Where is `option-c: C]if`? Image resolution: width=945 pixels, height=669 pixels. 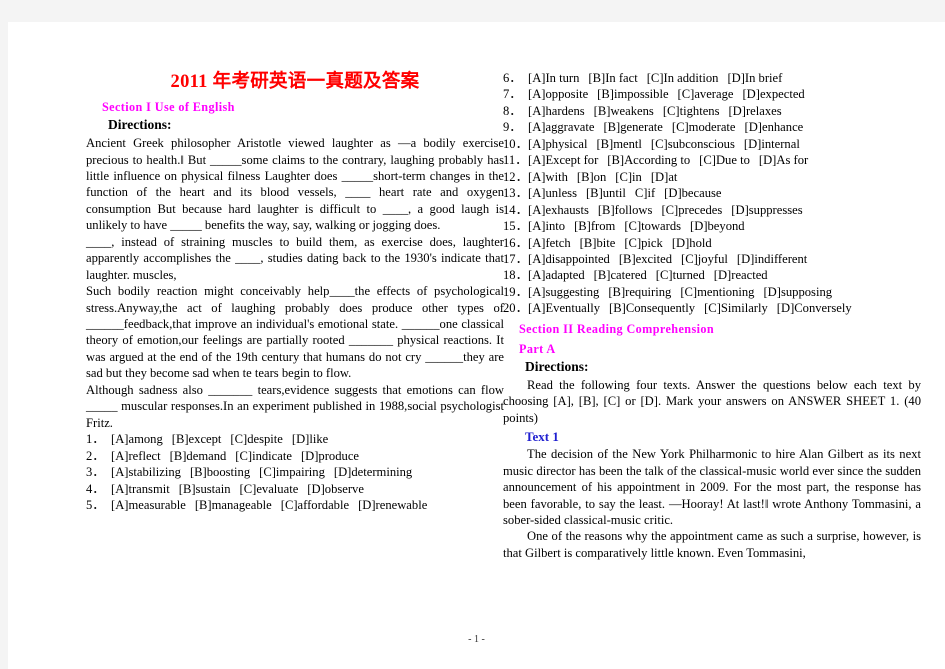 option-c: C]if is located at coordinates (645, 193).